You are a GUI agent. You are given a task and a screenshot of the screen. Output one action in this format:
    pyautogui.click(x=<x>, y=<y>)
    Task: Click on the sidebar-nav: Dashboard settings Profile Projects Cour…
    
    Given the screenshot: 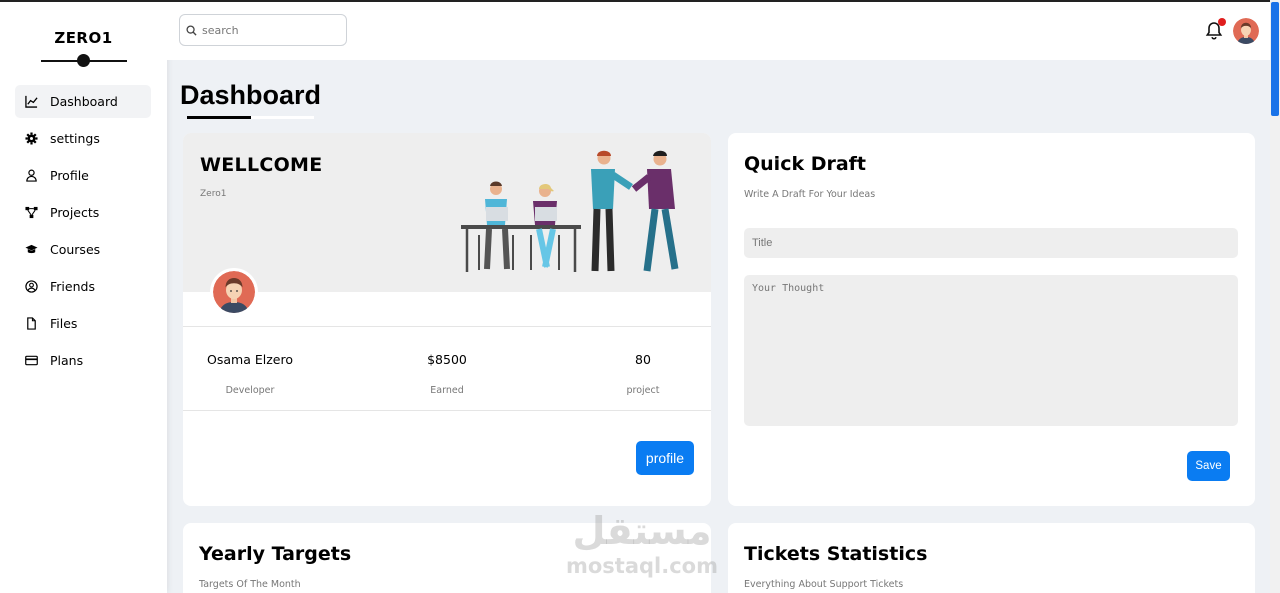 What is the action you would take?
    pyautogui.click(x=83, y=231)
    